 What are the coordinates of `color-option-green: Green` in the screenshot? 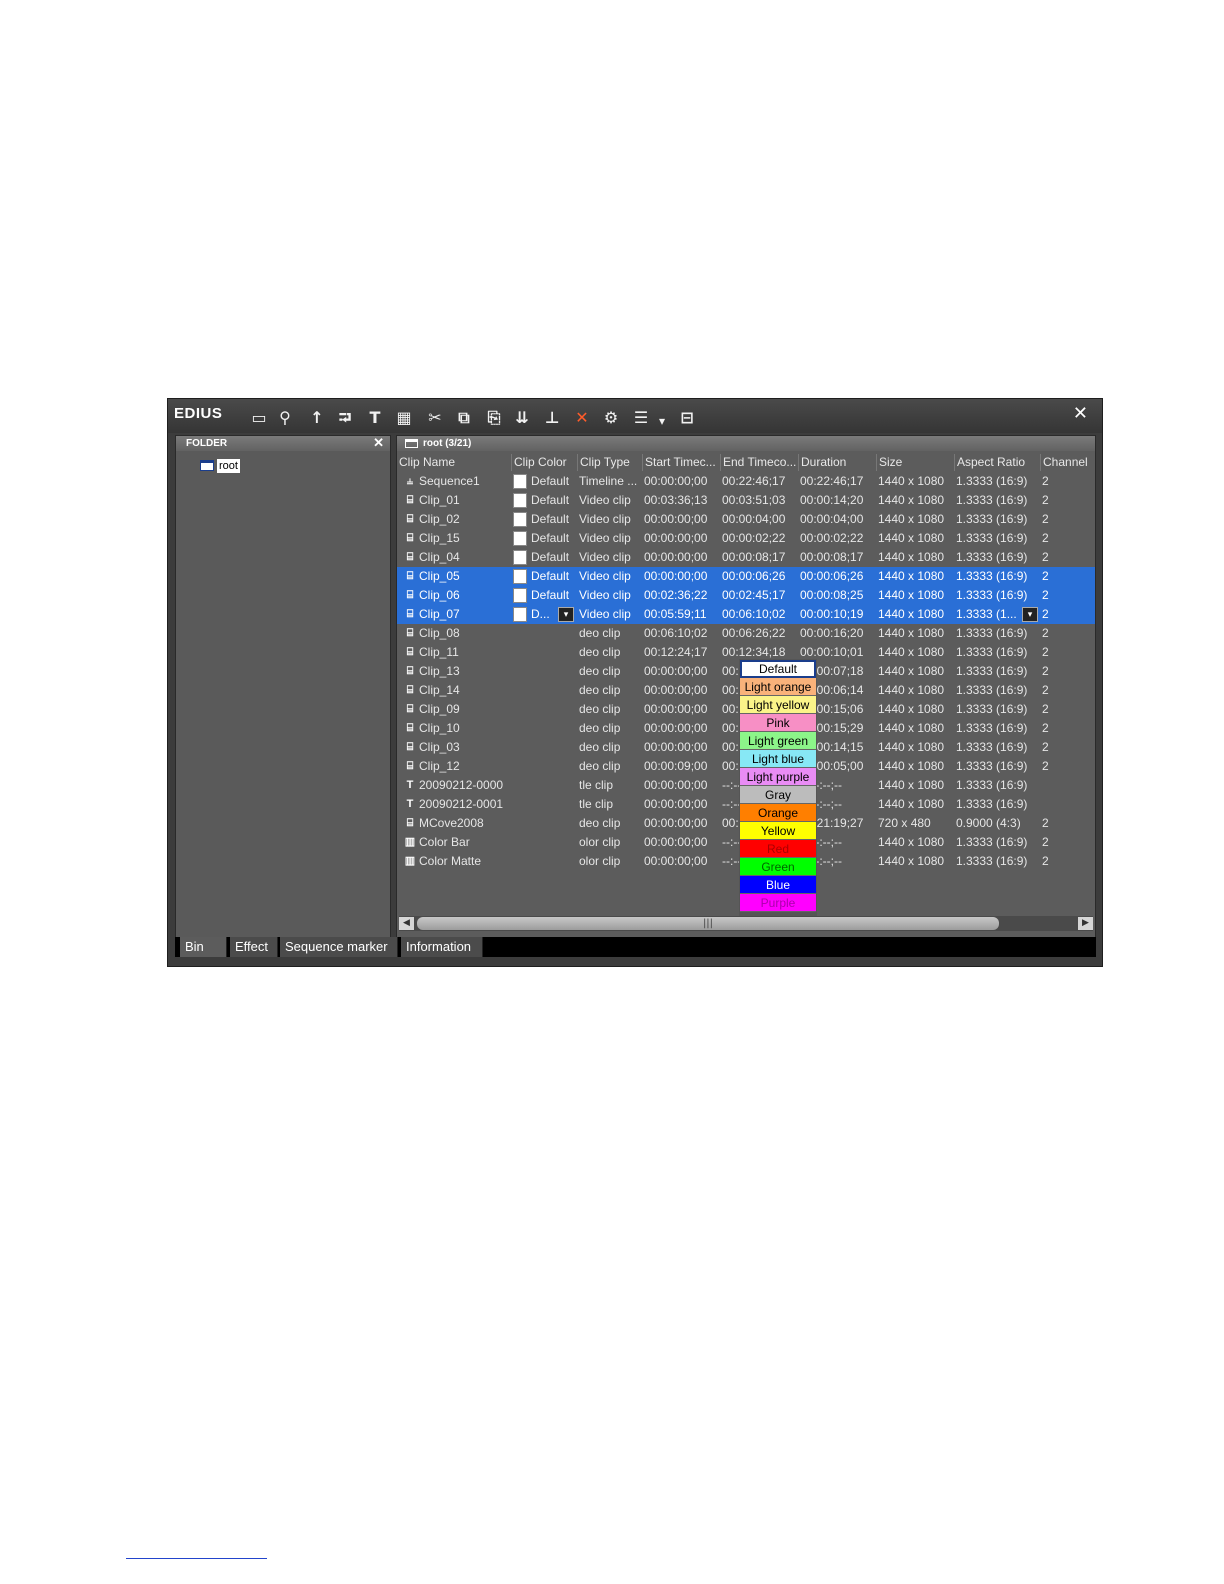 It's located at (778, 867).